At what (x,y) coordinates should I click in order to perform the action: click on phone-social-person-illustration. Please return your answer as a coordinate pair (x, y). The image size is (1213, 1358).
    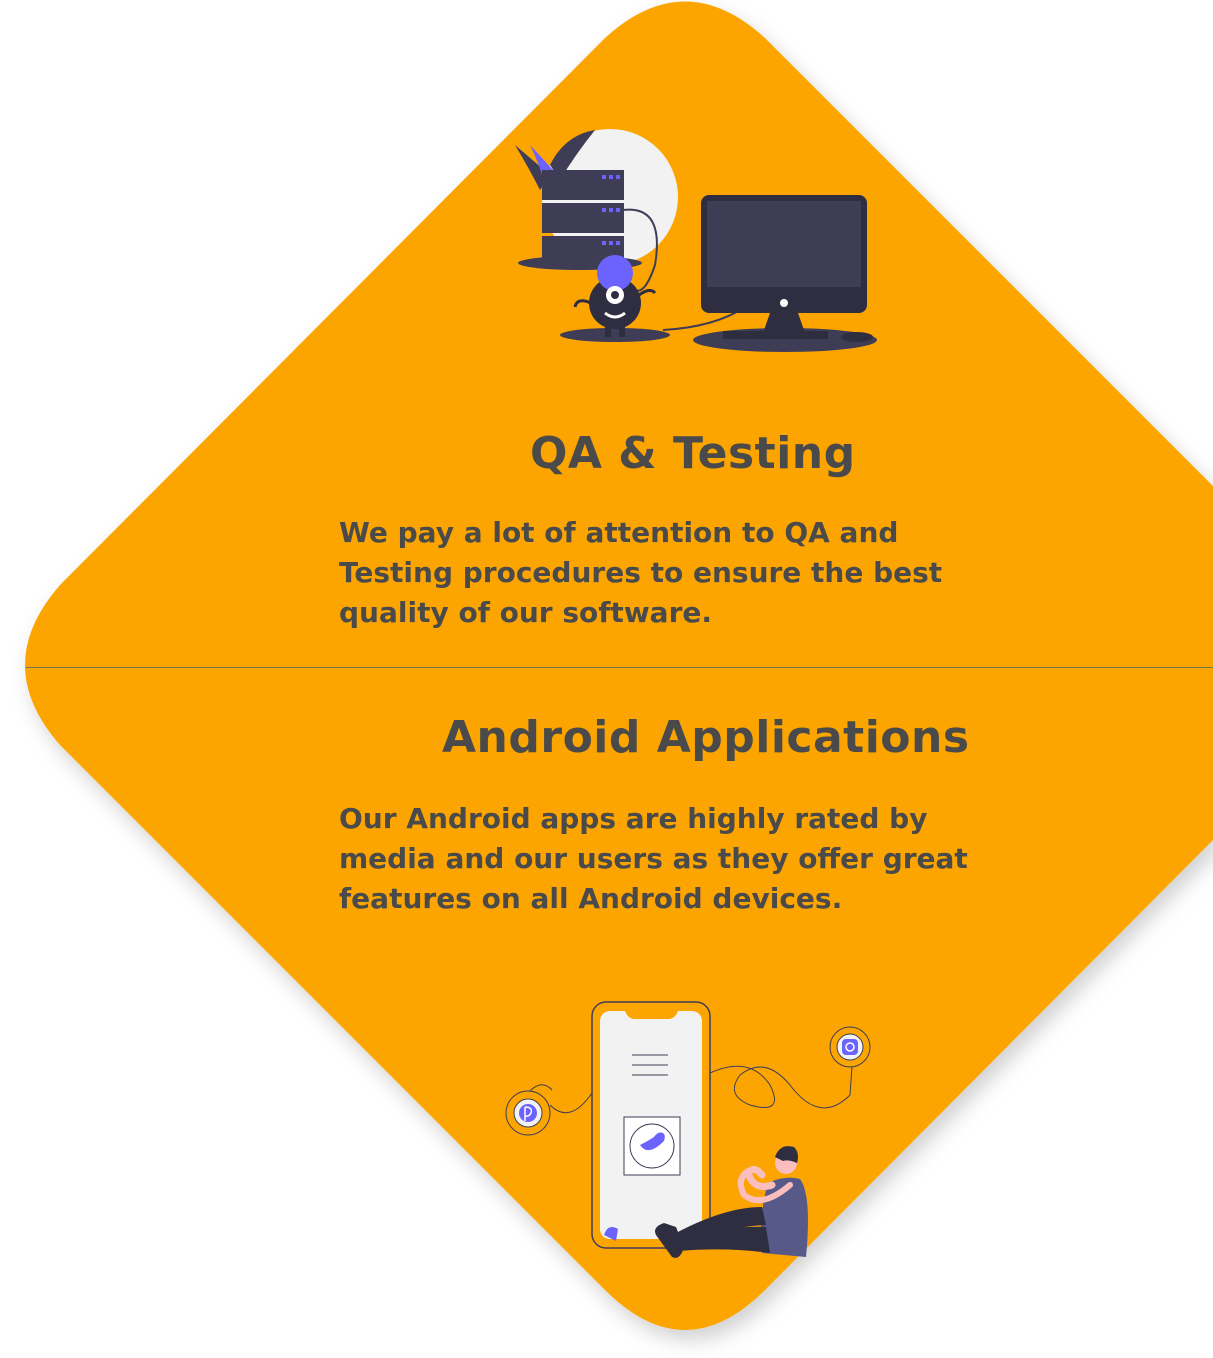
    Looking at the image, I should click on (690, 1132).